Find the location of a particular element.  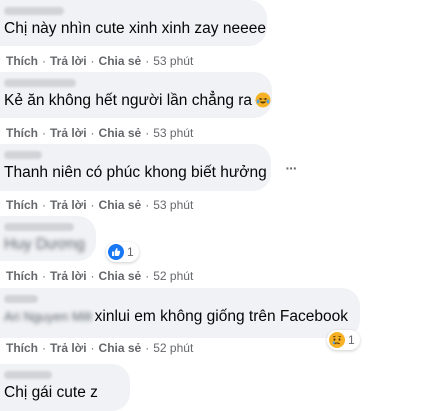

mention-link: Huy Dương is located at coordinates (44, 245).